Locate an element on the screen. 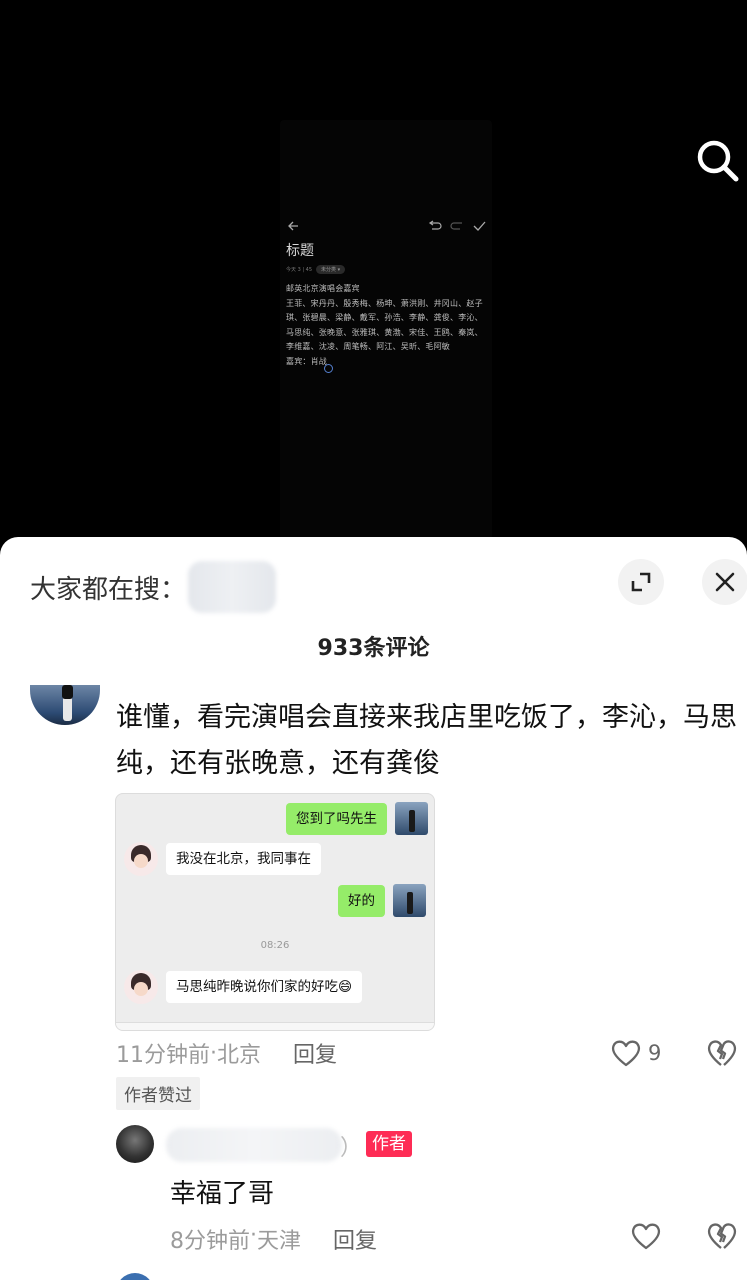 This screenshot has height=1280, width=747. close-button is located at coordinates (724, 582).